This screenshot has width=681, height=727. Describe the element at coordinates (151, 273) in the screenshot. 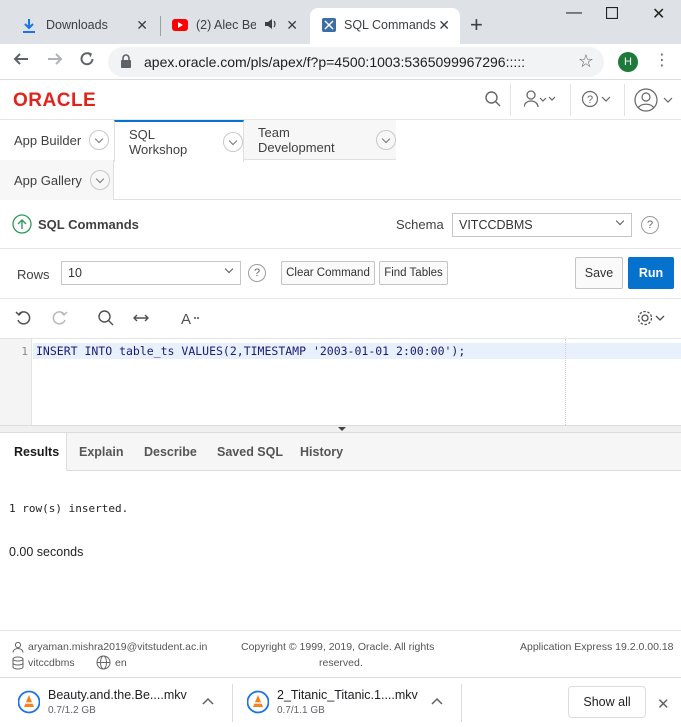

I see `rows-select: 10` at that location.